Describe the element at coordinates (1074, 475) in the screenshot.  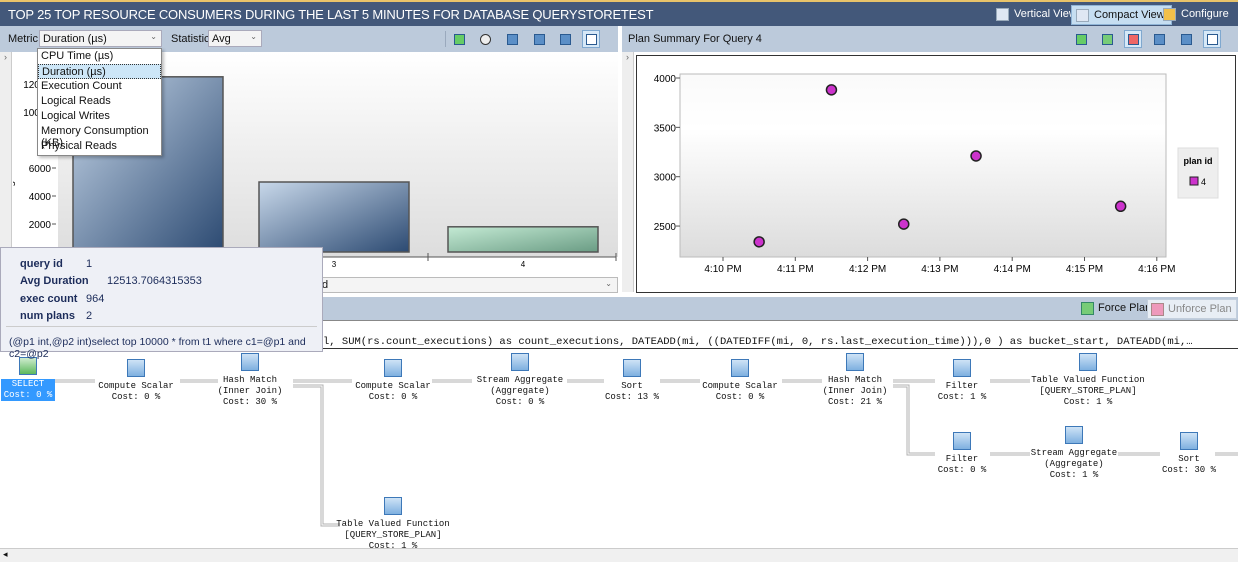
I see `plan-node-l3: Cost: 1 %` at that location.